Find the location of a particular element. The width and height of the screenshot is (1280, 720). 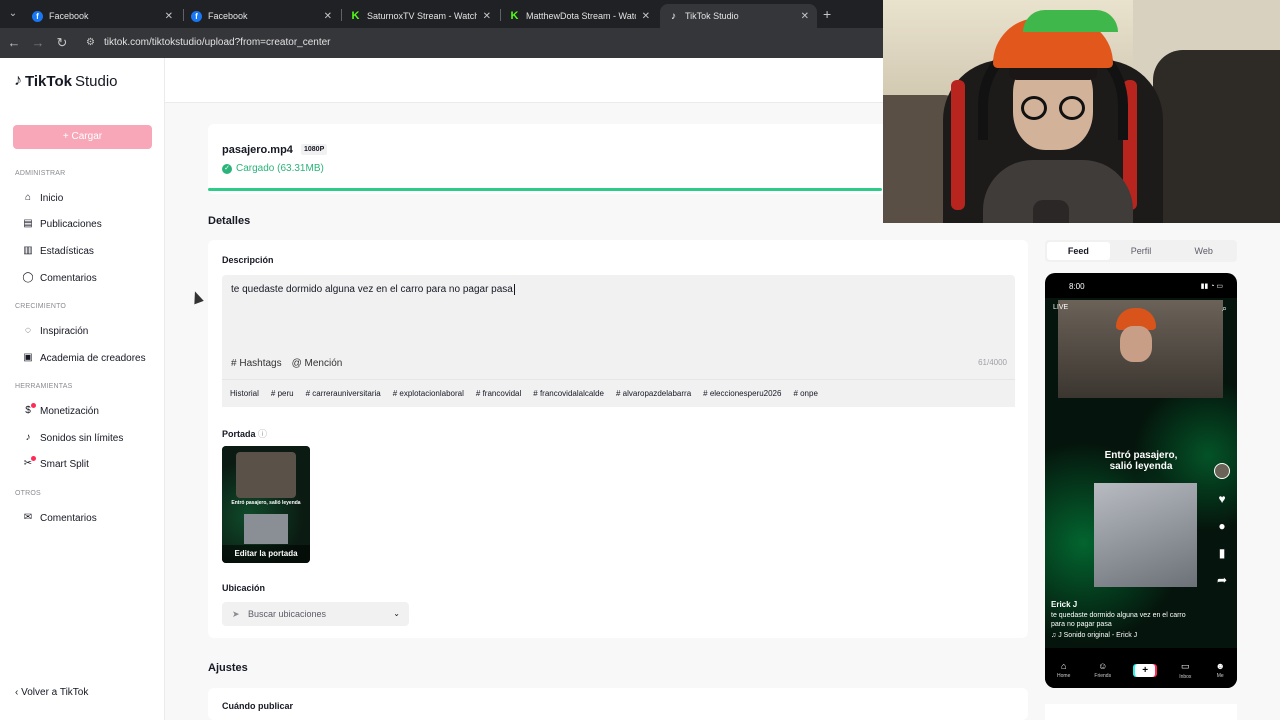

facebook-icon: f is located at coordinates (196, 16).